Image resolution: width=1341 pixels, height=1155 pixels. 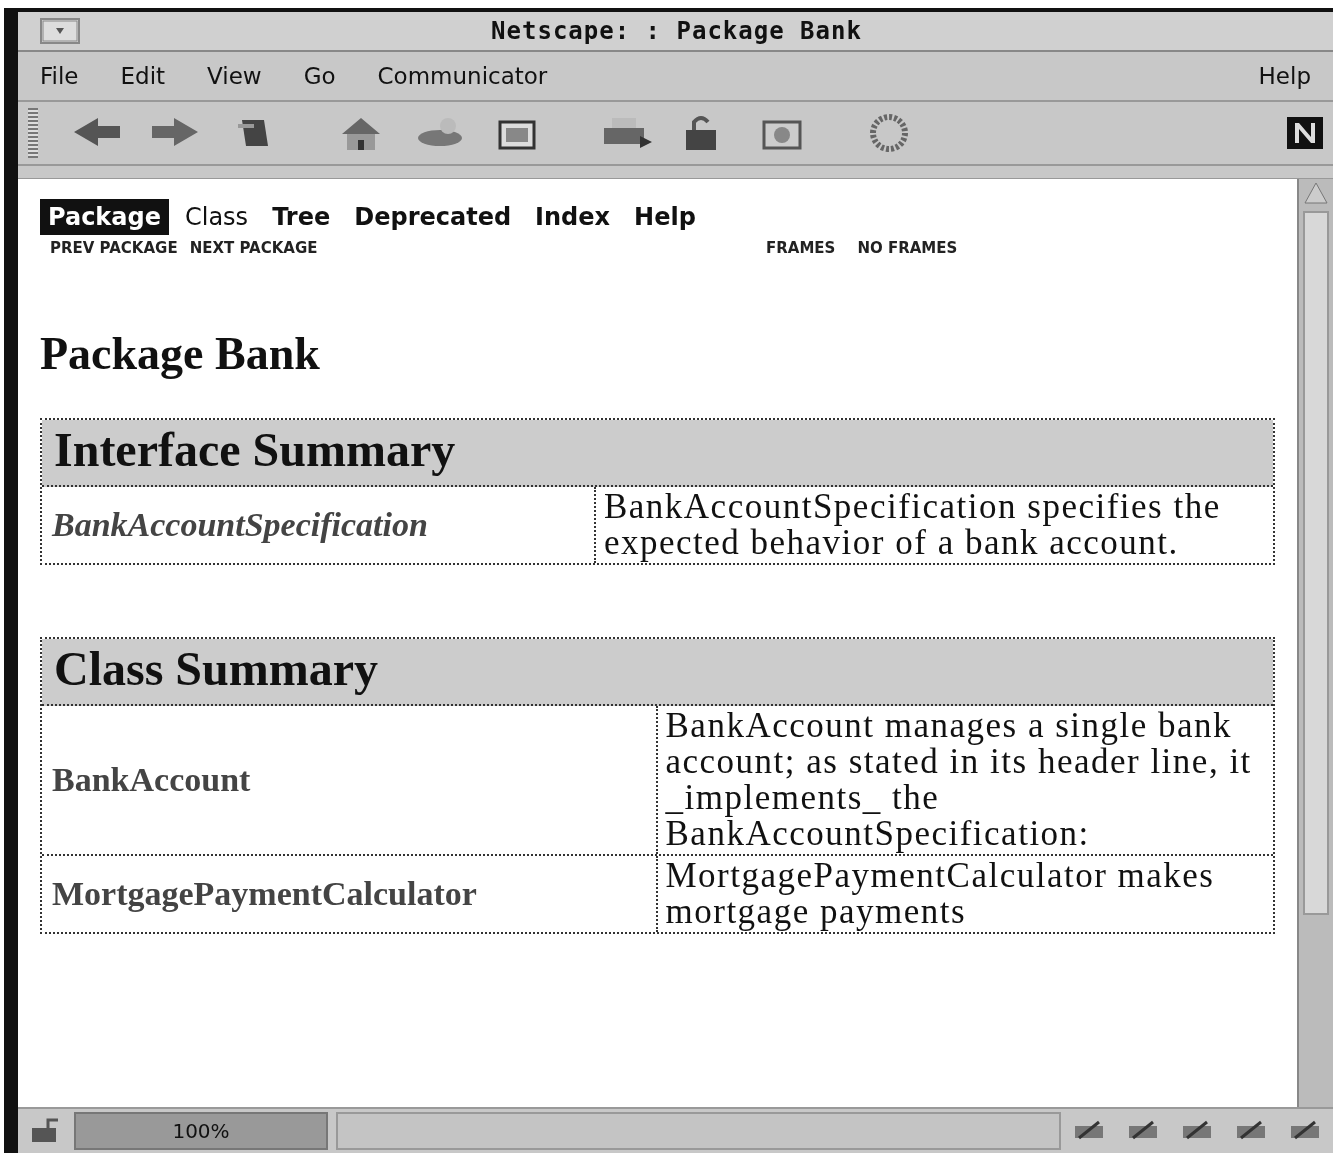 I want to click on menu-item: Edit, so click(x=143, y=76).